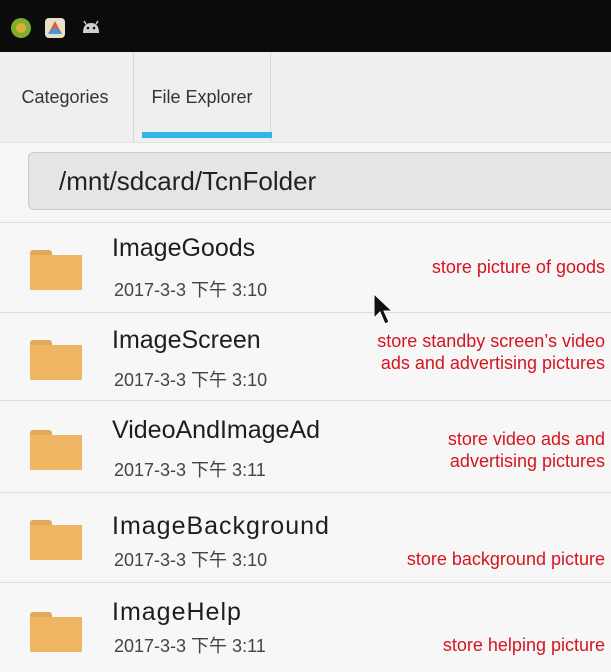  Describe the element at coordinates (526, 439) in the screenshot. I see `annotation-line: store video ads and` at that location.